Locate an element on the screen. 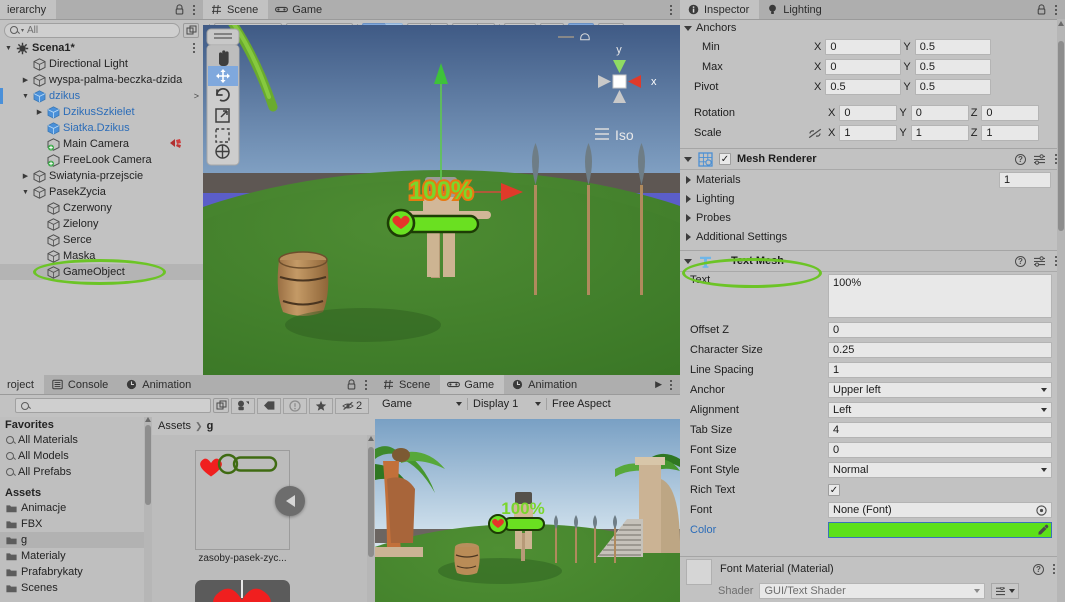 Image resolution: width=1065 pixels, height=602 pixels. rotation-z-field: 0 is located at coordinates (1010, 113).